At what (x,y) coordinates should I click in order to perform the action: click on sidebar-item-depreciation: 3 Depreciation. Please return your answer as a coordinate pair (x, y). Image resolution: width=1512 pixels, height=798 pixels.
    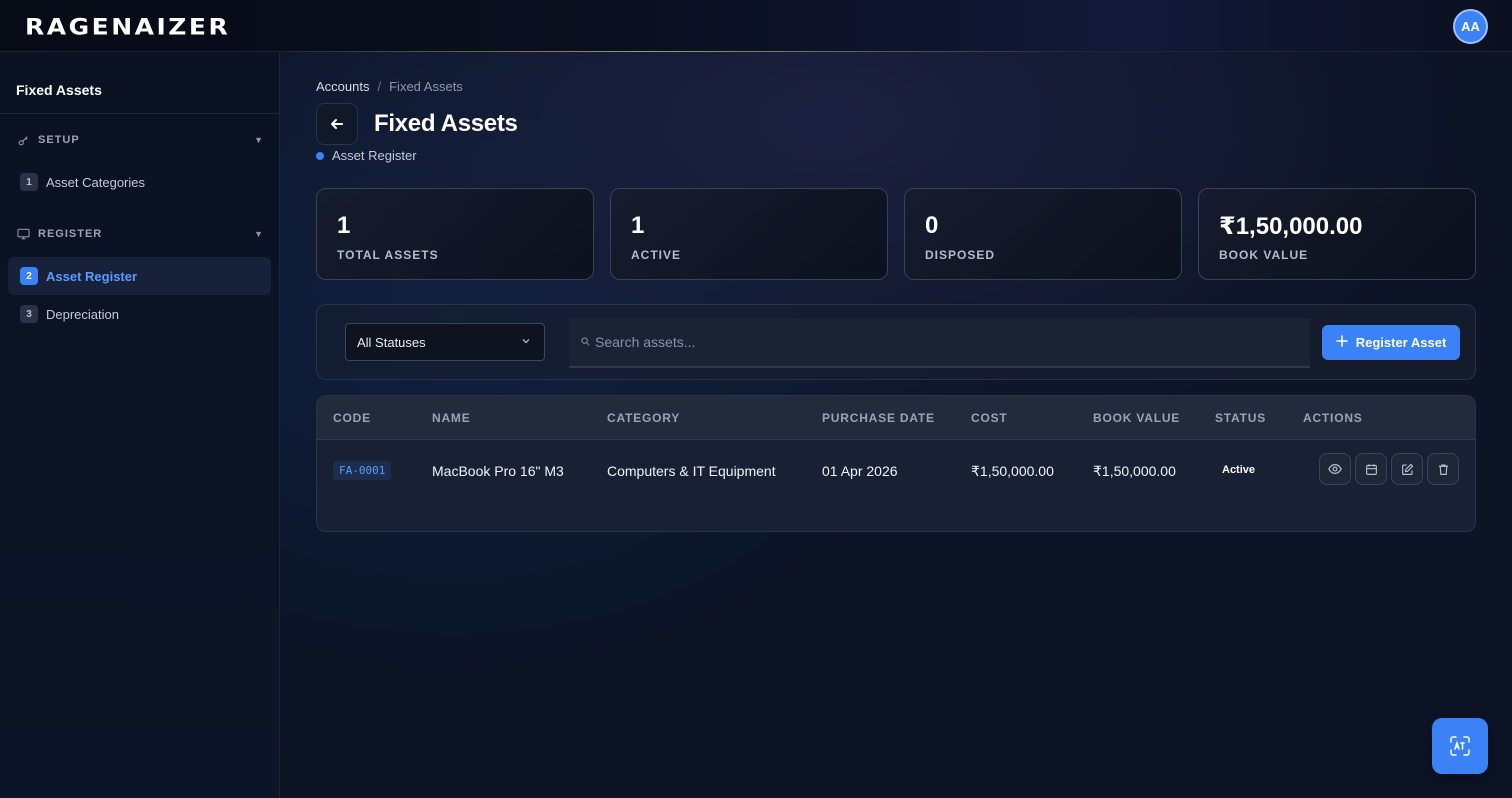
    Looking at the image, I should click on (139, 314).